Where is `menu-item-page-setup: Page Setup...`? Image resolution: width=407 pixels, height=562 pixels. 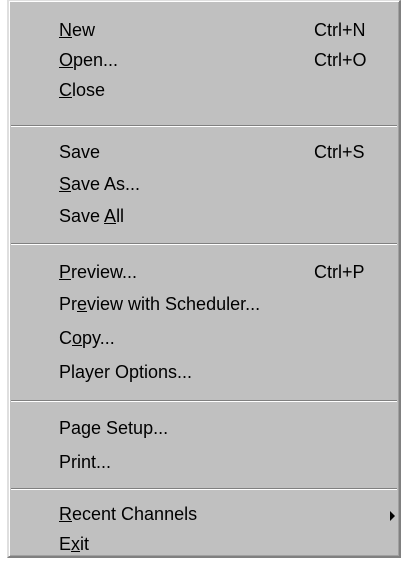
menu-item-page-setup: Page Setup... is located at coordinates (204, 428).